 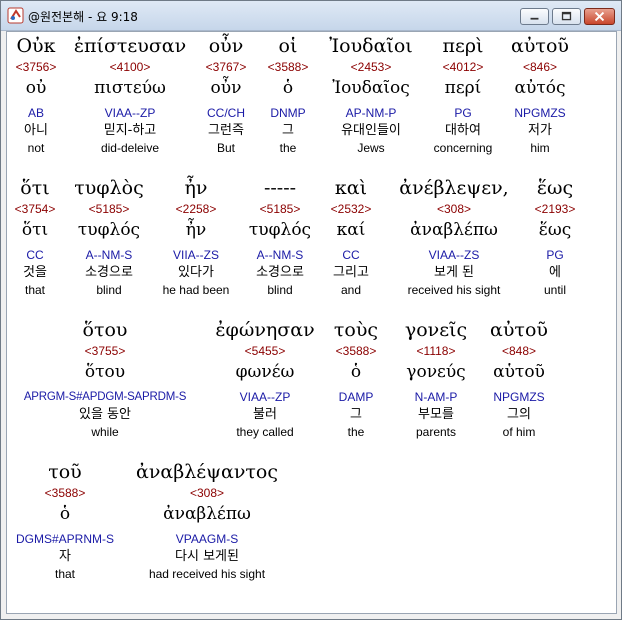 I want to click on word-cell: αὐτοῦ <848> αὑτοῦ NPGMZS 그의 of him, so click(x=519, y=378).